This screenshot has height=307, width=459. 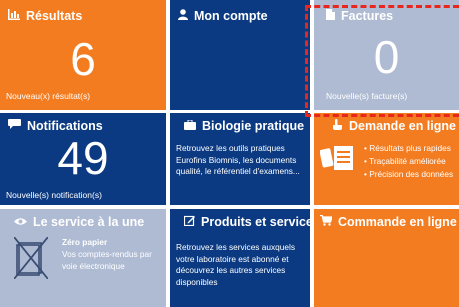 What do you see at coordinates (336, 160) in the screenshot?
I see `phone-form-icon` at bounding box center [336, 160].